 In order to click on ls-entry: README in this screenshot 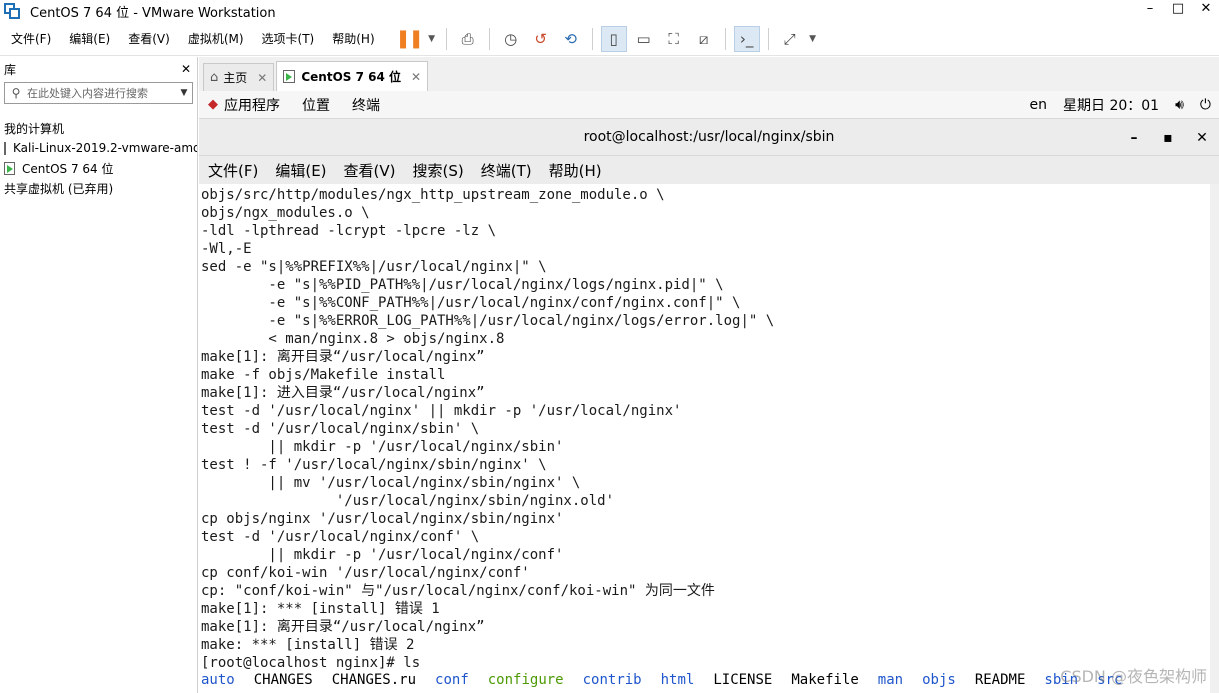, I will do `click(1000, 680)`.